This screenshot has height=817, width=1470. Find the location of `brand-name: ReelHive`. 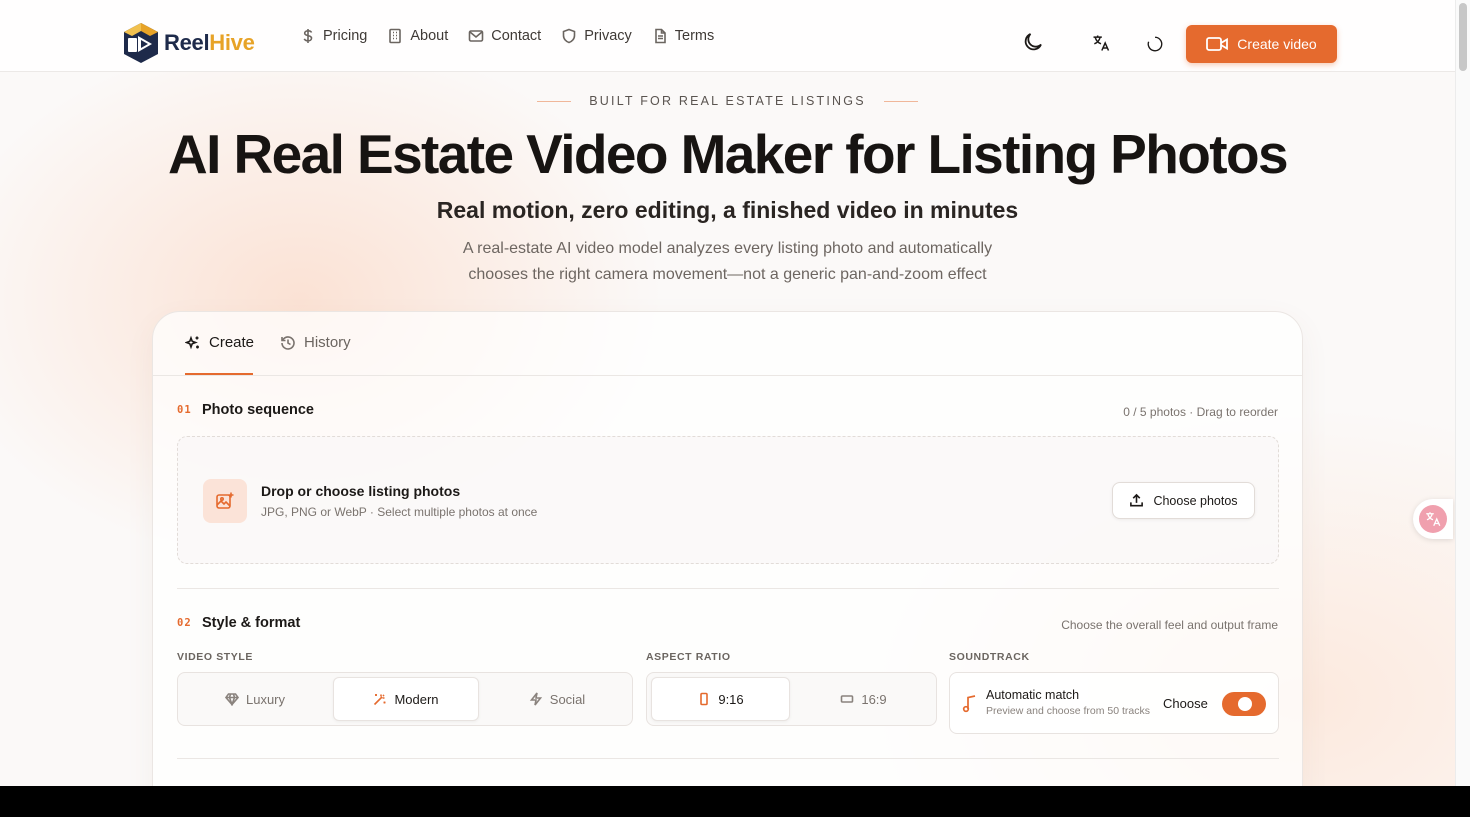

brand-name: ReelHive is located at coordinates (209, 42).